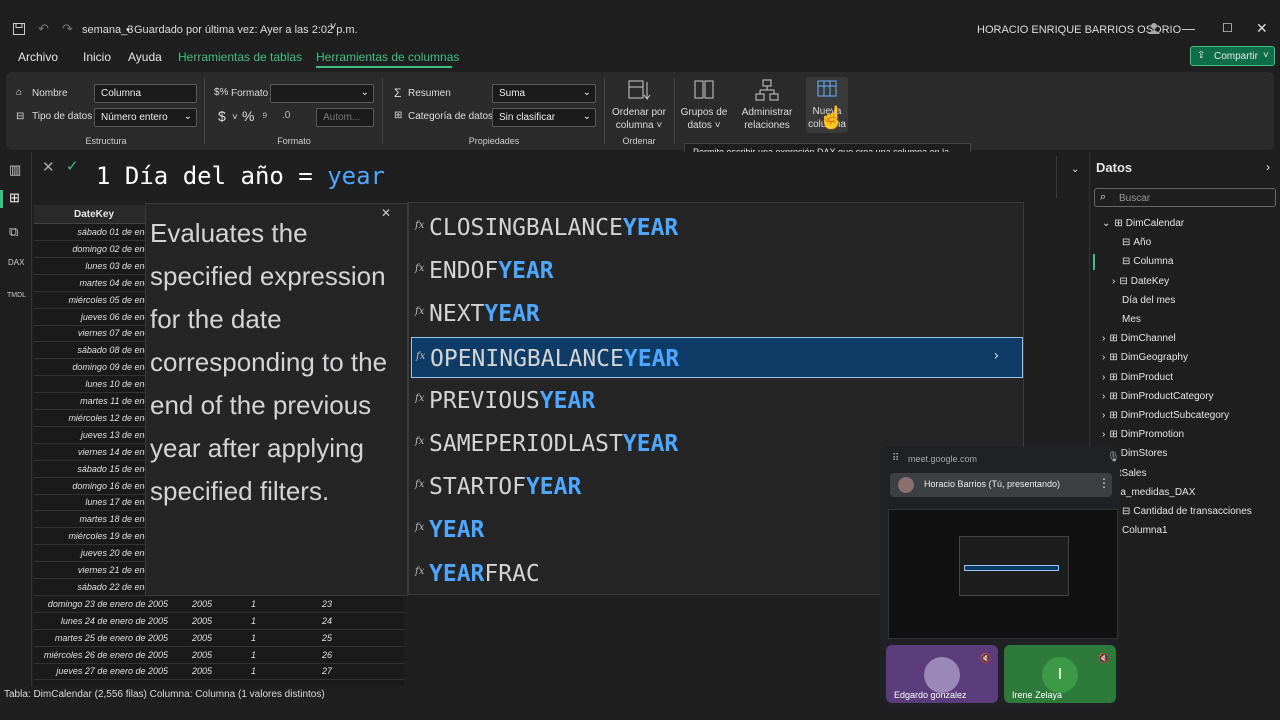 This screenshot has height=720, width=1280. I want to click on report-view-icon: ▥, so click(15, 170).